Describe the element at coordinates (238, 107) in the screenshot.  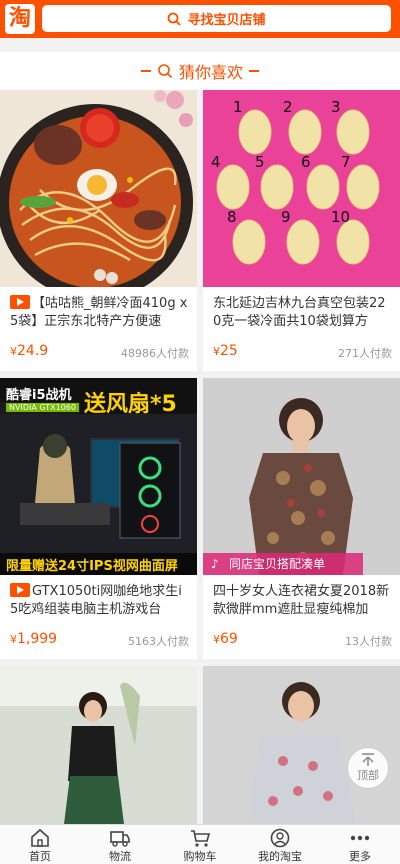
I see `packet-number: 1` at that location.